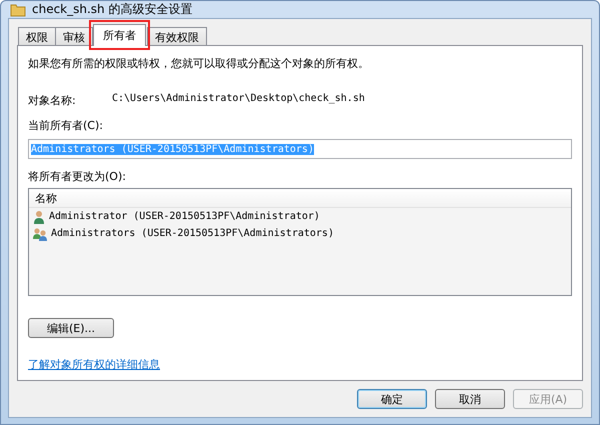 Image resolution: width=600 pixels, height=425 pixels. What do you see at coordinates (40, 233) in the screenshot?
I see `users-icon` at bounding box center [40, 233].